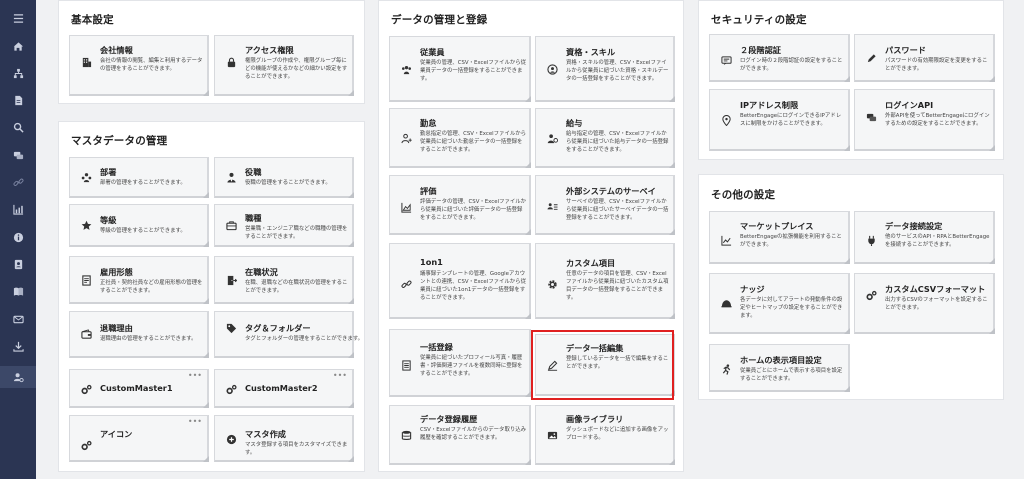  What do you see at coordinates (552, 69) in the screenshot?
I see `user-badge-icon` at bounding box center [552, 69].